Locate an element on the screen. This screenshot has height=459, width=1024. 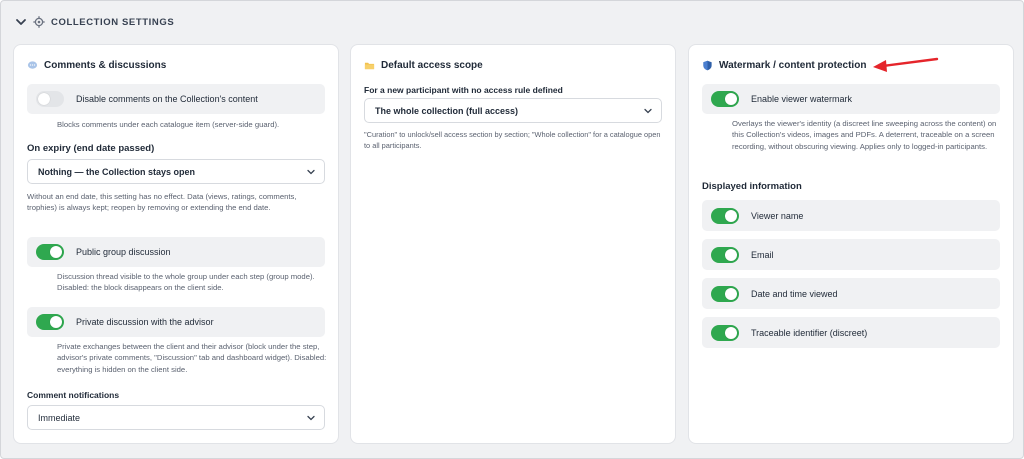
info-item-traceable-id: Traceable identifier (discreet) is located at coordinates (851, 332).